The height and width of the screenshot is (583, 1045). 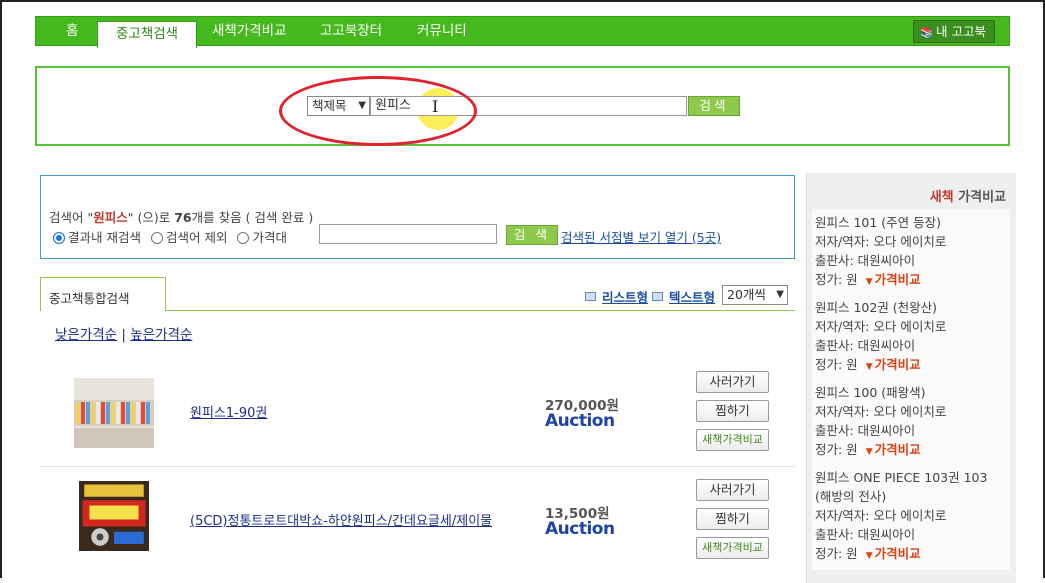 What do you see at coordinates (961, 31) in the screenshot?
I see `my-gogobook-label: 내 고고북` at bounding box center [961, 31].